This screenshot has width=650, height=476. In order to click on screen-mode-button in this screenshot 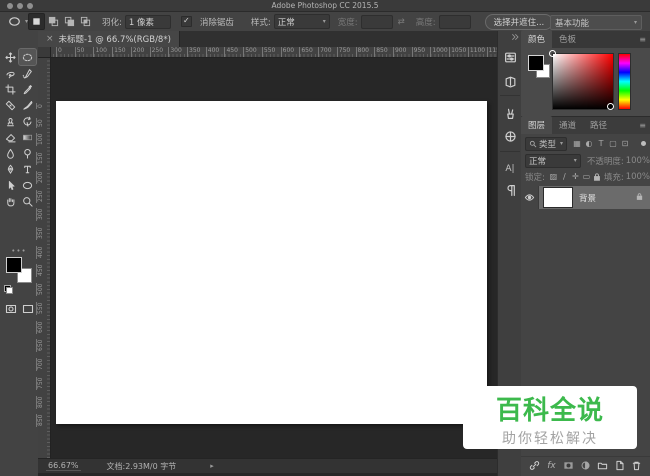, I will do `click(28, 310)`.